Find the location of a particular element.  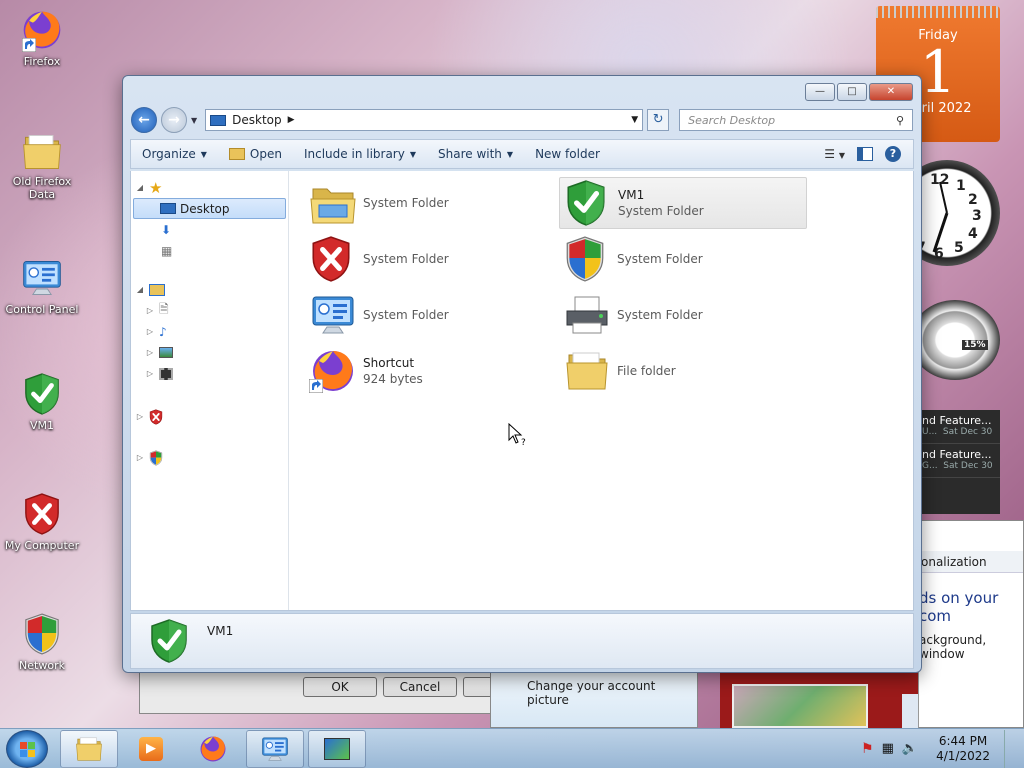

windows-logo-icon is located at coordinates (27, 749).